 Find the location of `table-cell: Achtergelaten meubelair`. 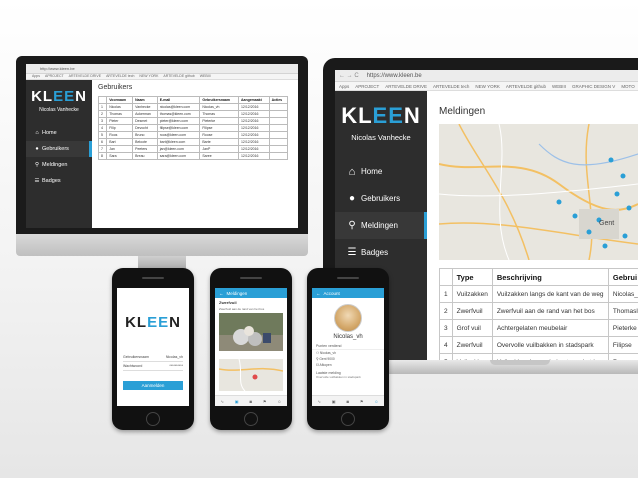

table-cell: Achtergelaten meubelair is located at coordinates (550, 328).